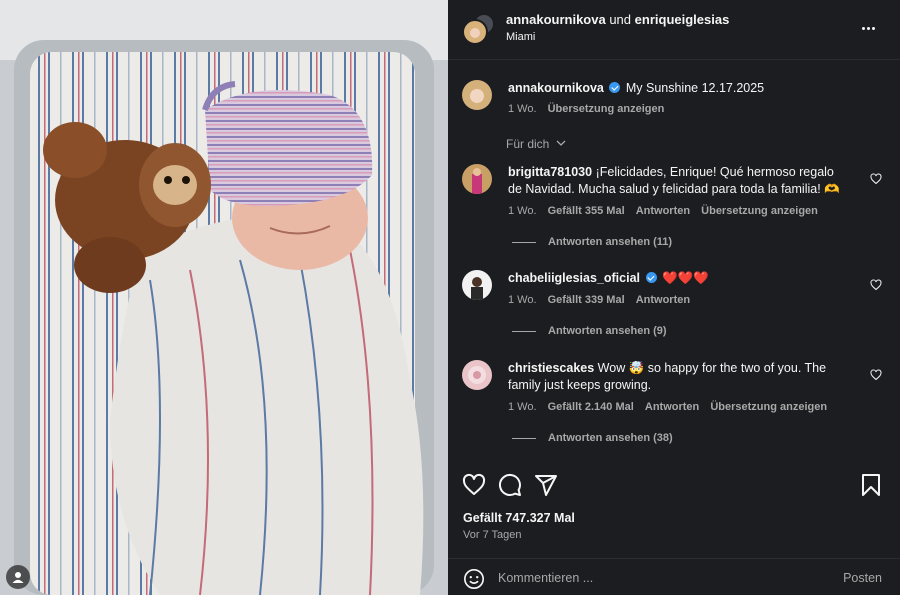  What do you see at coordinates (522, 109) in the screenshot?
I see `caption-time: 1 Wo.` at bounding box center [522, 109].